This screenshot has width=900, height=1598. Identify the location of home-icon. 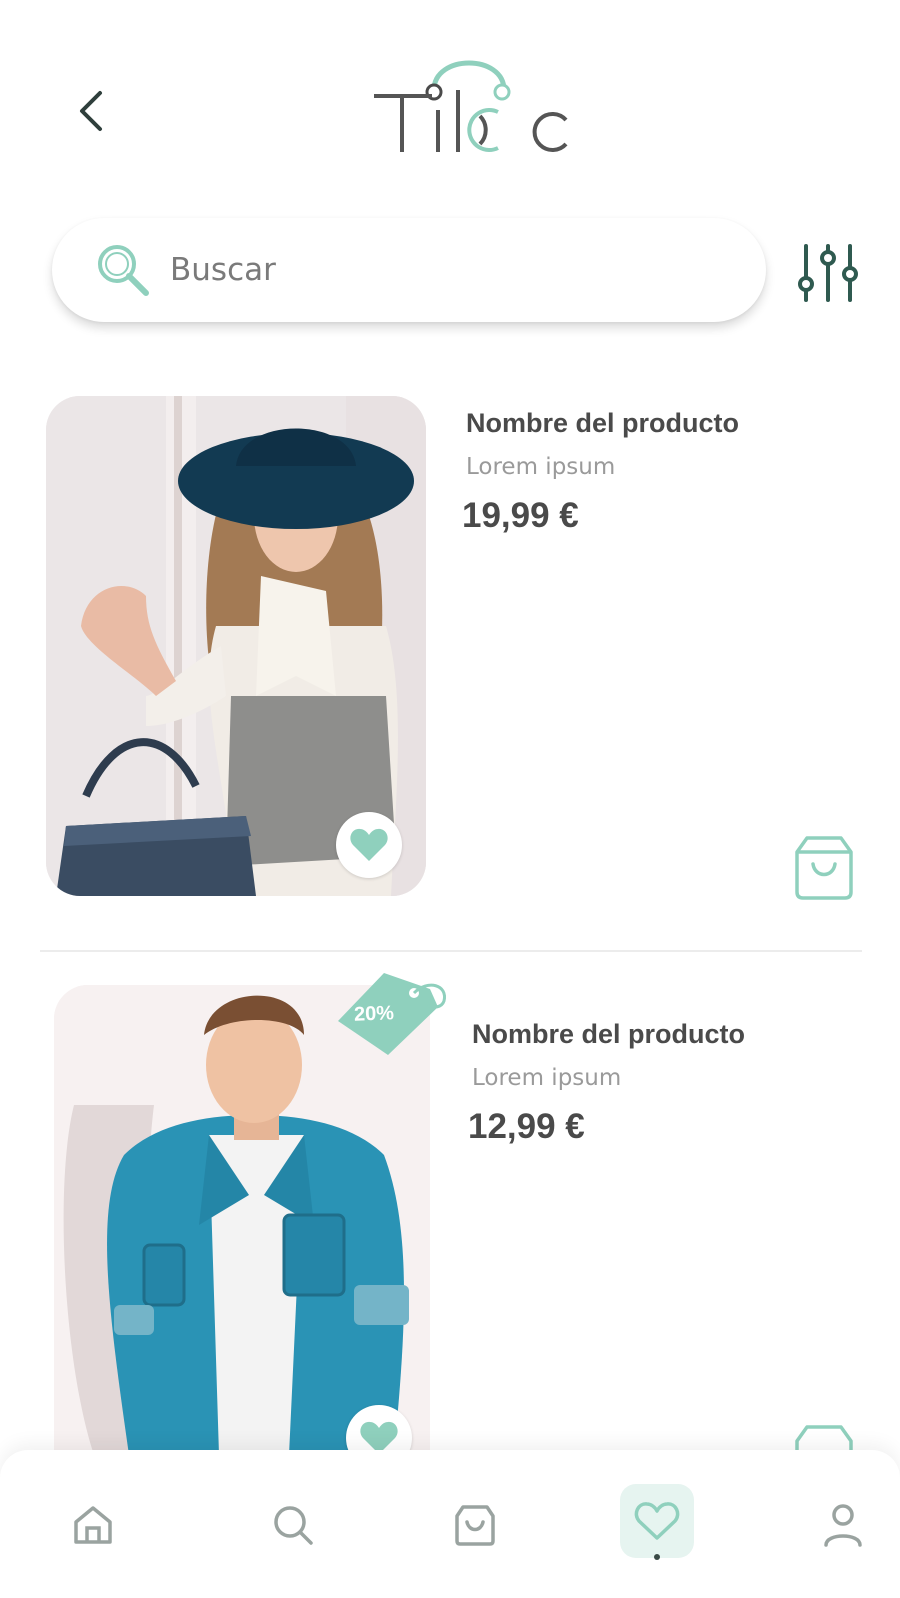
(93, 1525).